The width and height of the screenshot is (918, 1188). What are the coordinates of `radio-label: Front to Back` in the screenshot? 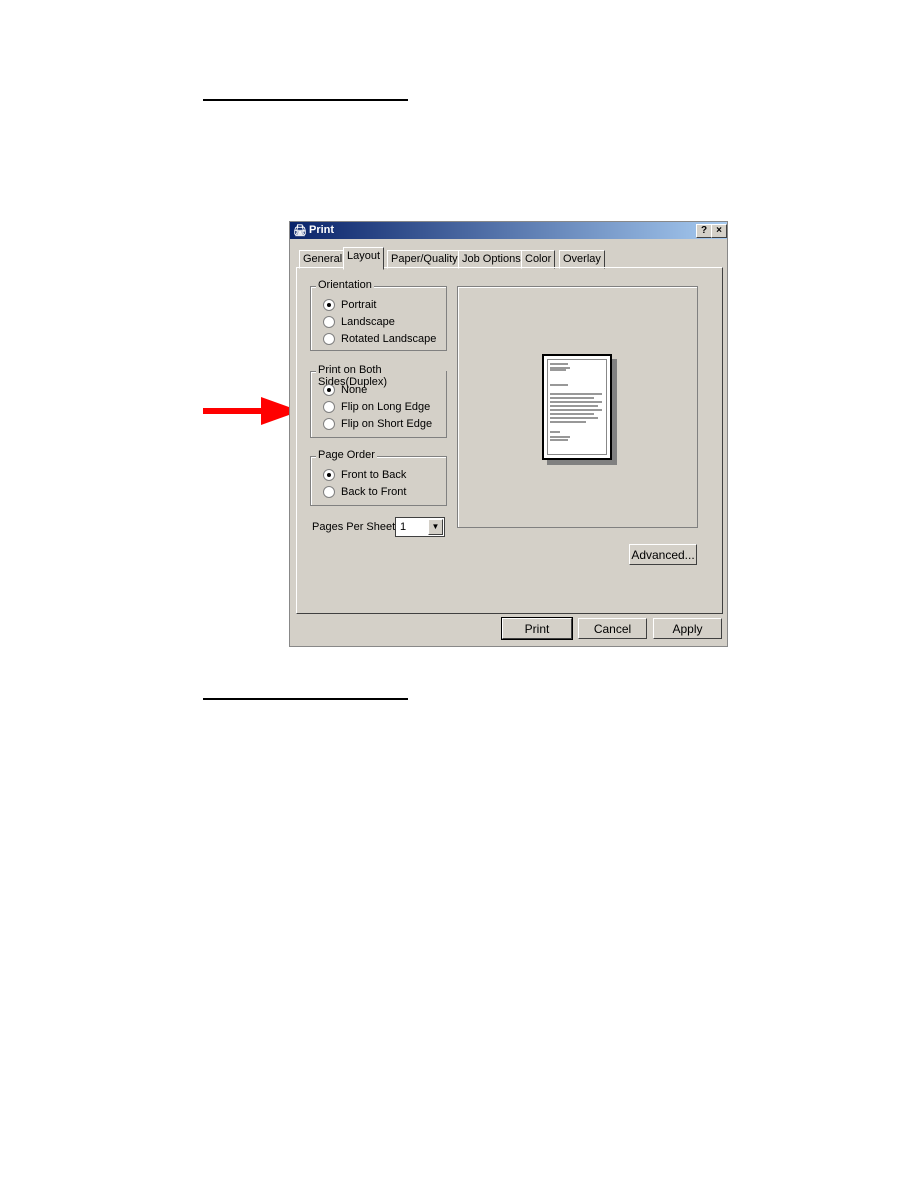 It's located at (374, 475).